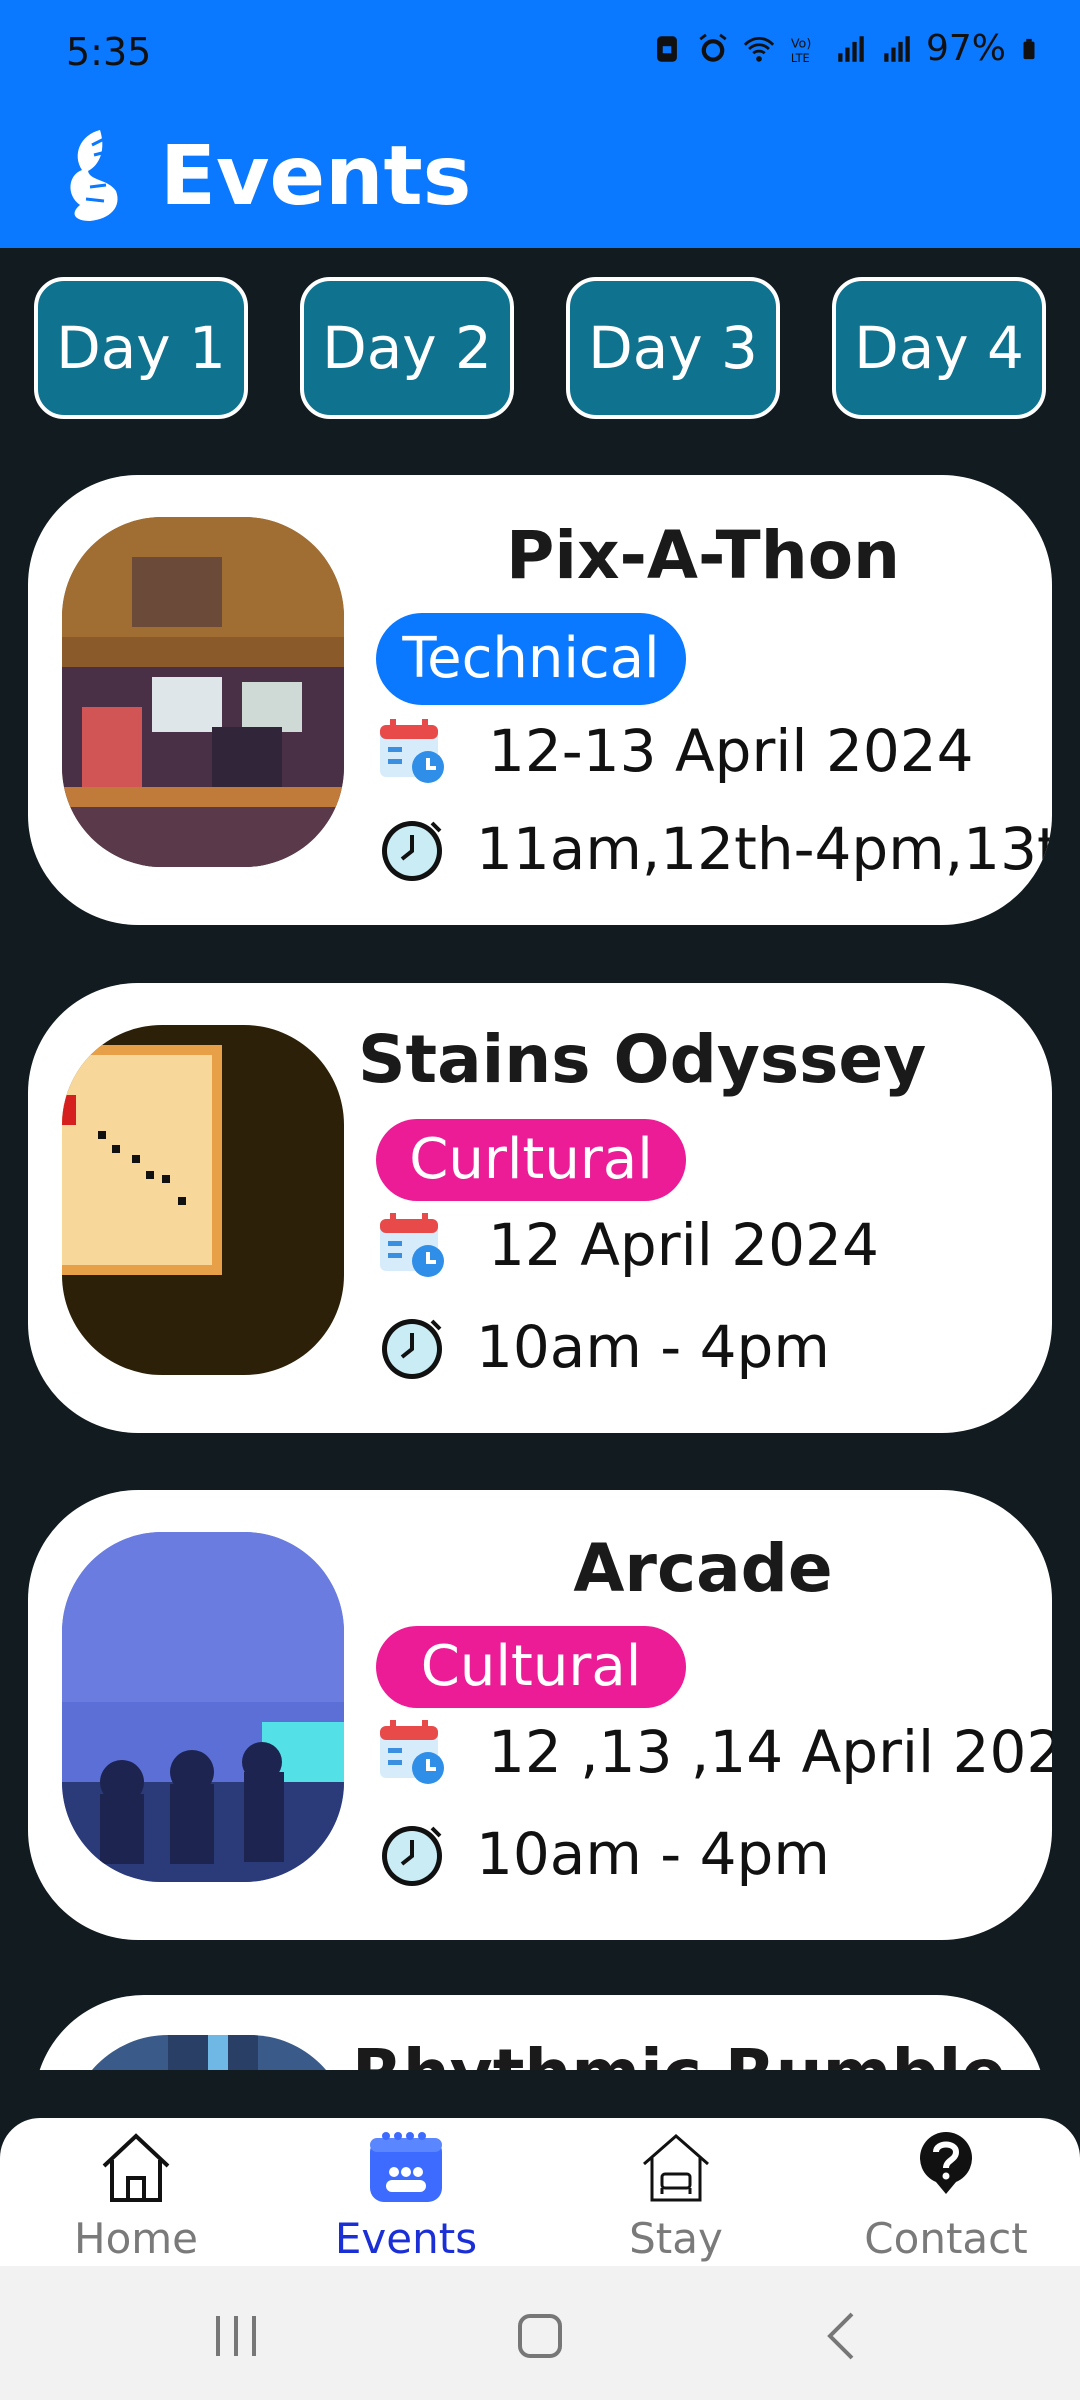  I want to click on logo-icon, so click(94, 175).